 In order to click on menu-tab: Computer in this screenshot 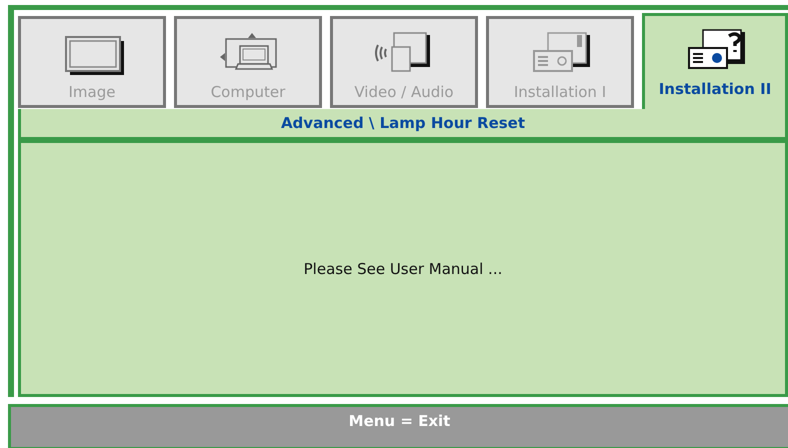, I will do `click(248, 62)`.